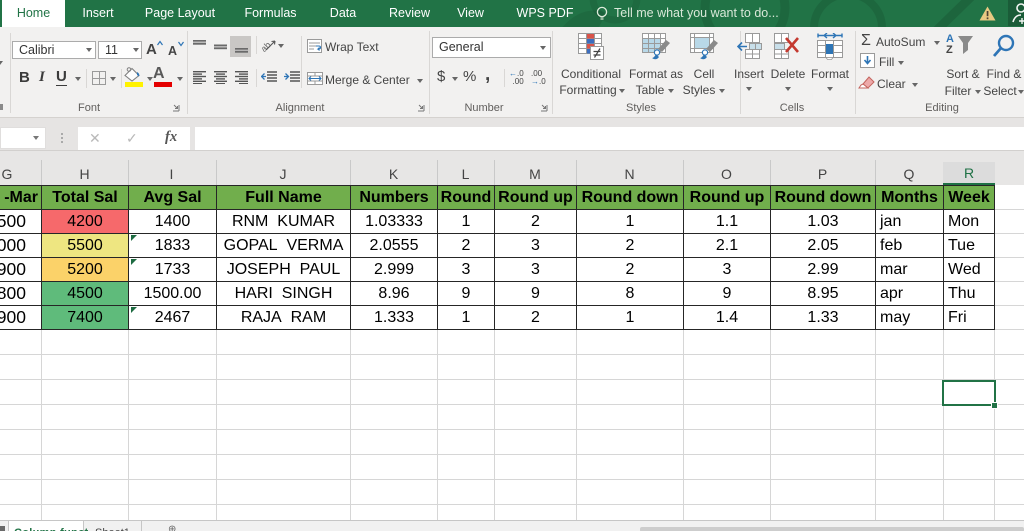 This screenshot has height=531, width=1024. Describe the element at coordinates (267, 46) in the screenshot. I see `svg-text: ab` at that location.